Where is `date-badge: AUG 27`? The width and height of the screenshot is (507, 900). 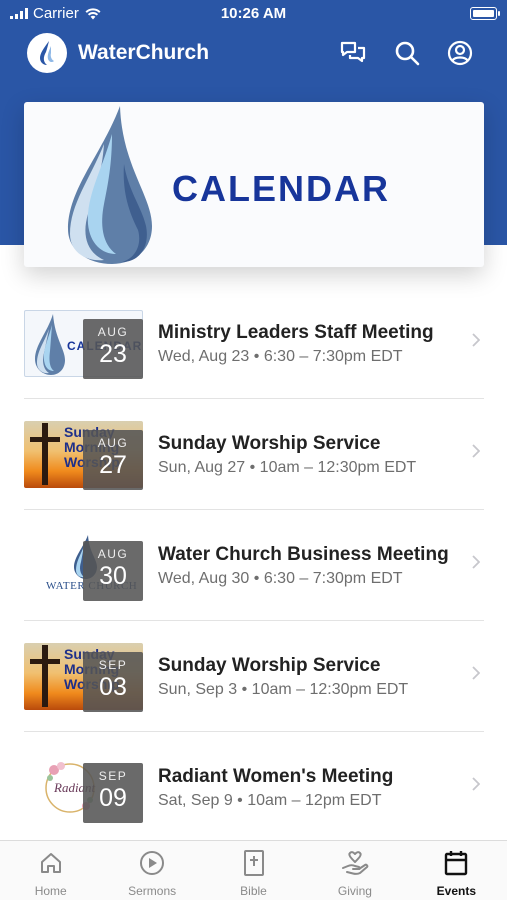
date-badge: AUG 27 is located at coordinates (113, 460).